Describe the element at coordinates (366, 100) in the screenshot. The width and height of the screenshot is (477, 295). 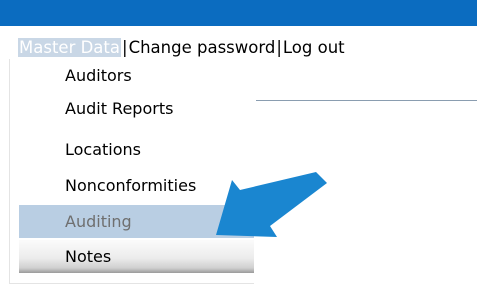
I see `divider-line` at that location.